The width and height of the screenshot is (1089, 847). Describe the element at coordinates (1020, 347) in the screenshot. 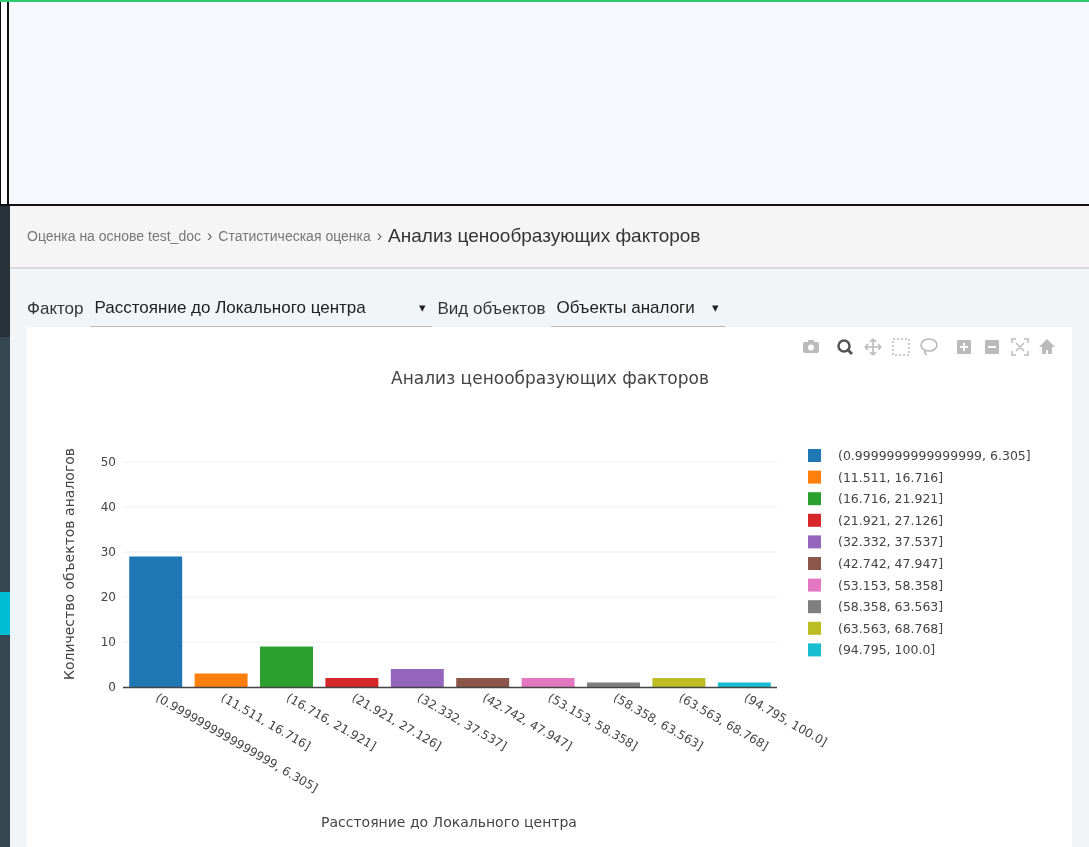

I see `autoscale-icon` at that location.